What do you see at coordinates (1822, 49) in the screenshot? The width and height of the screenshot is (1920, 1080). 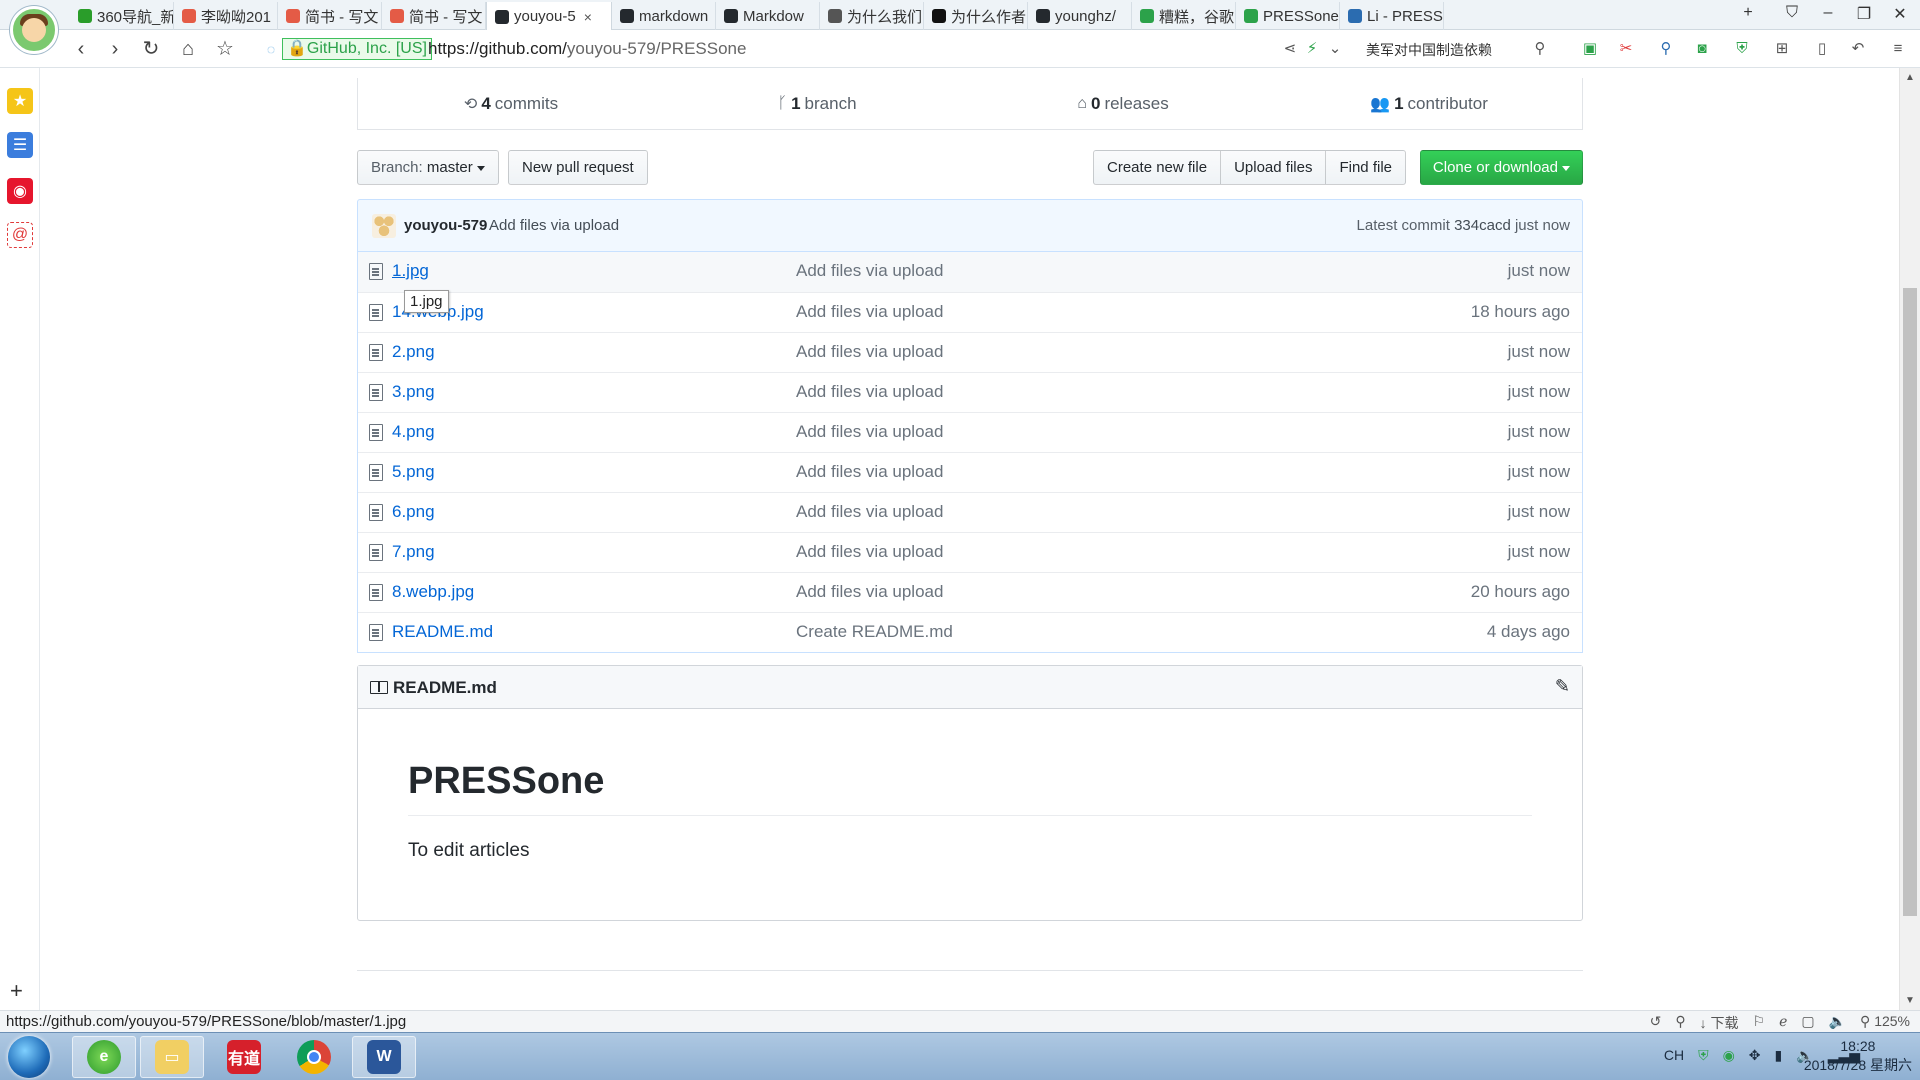 I see `reading-mode-icon: ▯` at bounding box center [1822, 49].